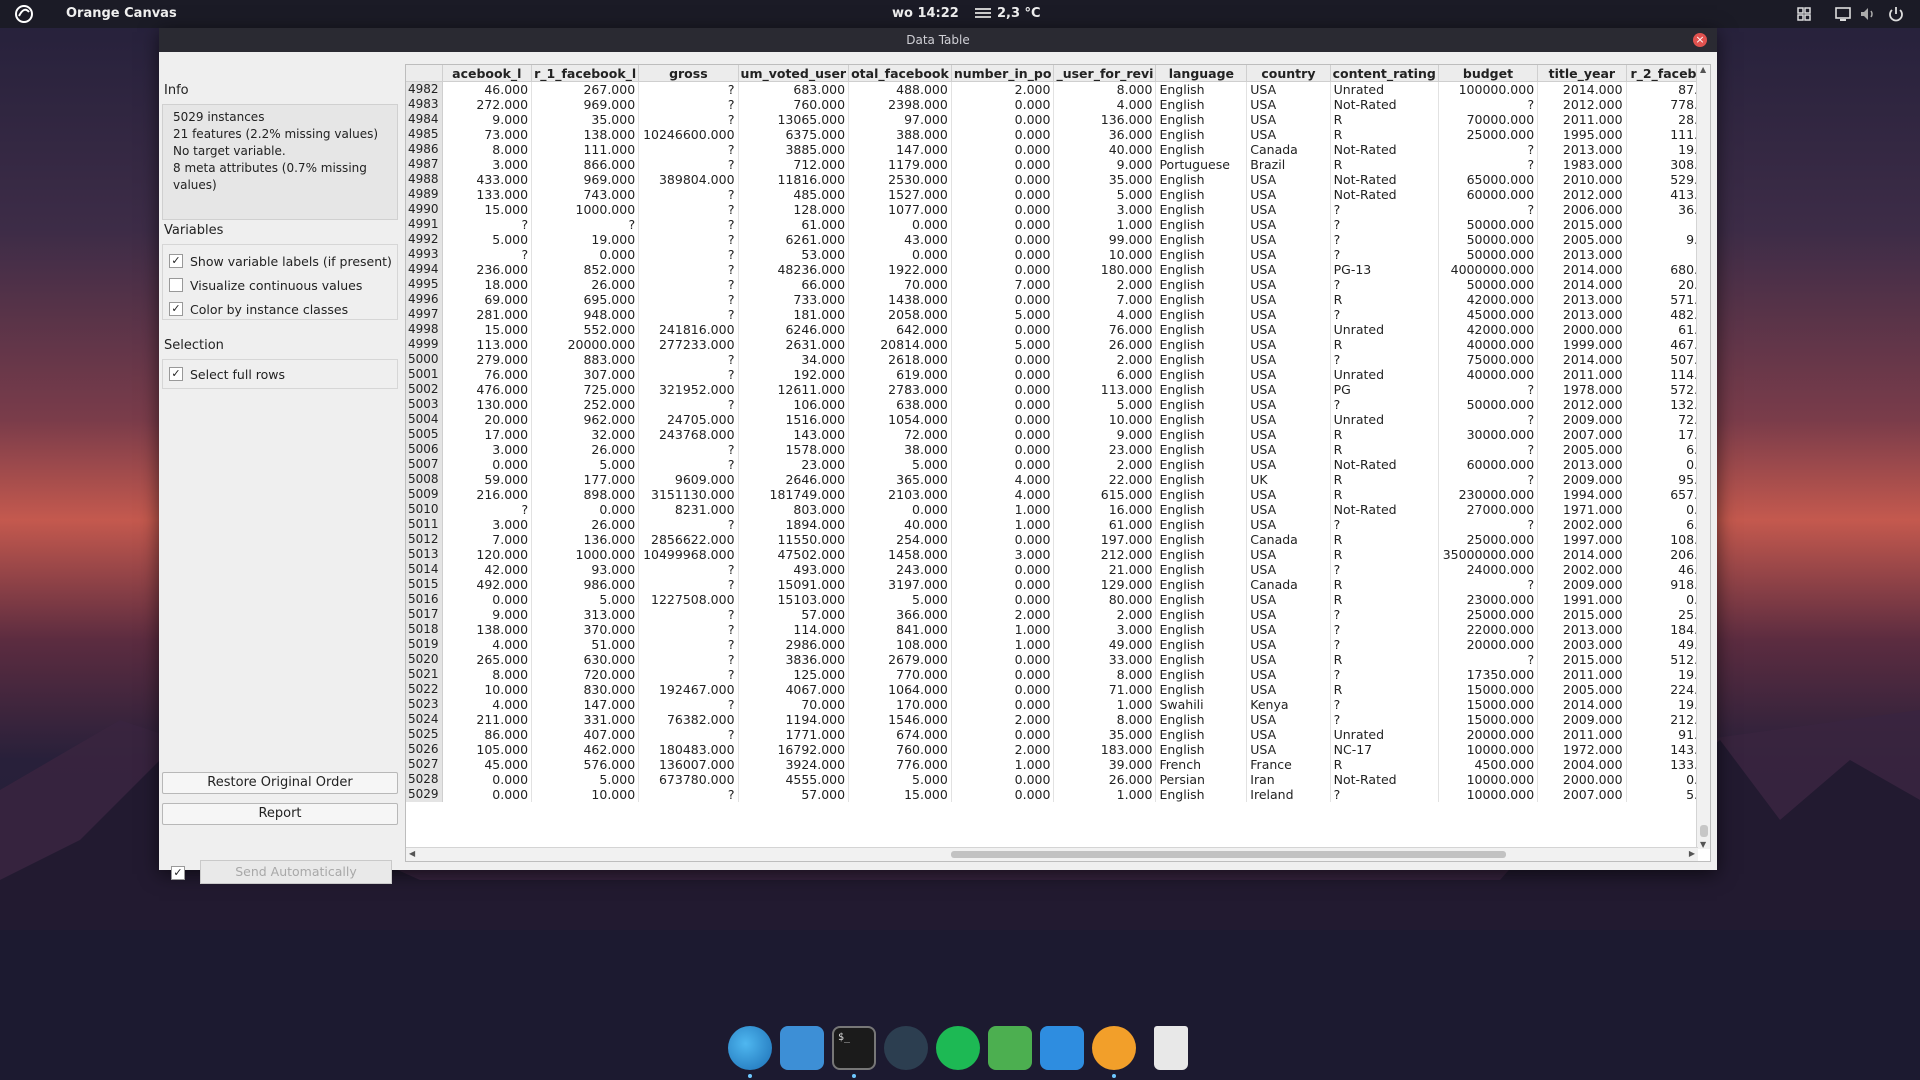 The width and height of the screenshot is (1920, 1080). I want to click on table-cell: 45.000, so click(487, 764).